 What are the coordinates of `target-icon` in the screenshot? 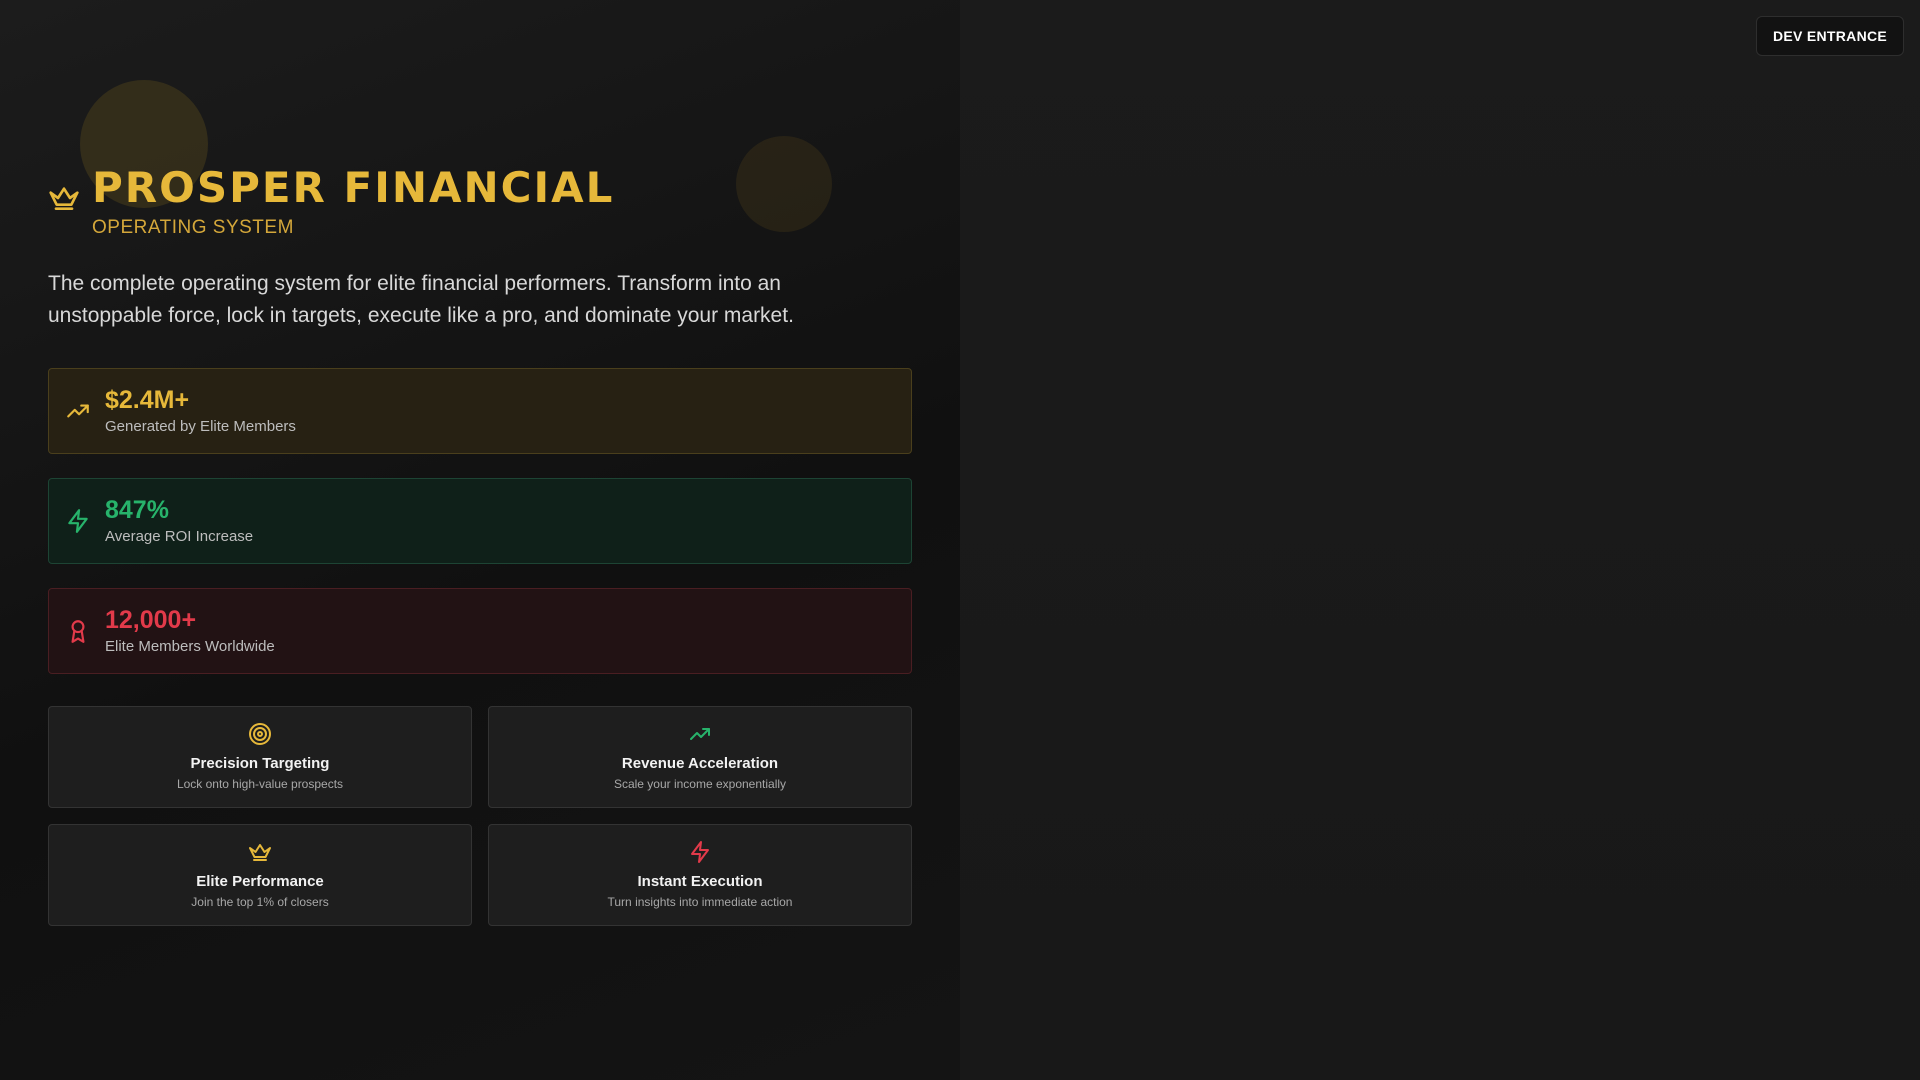 It's located at (260, 734).